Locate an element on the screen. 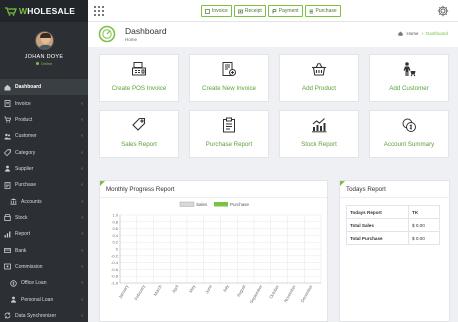 The width and height of the screenshot is (458, 322). avatar is located at coordinates (44, 40).